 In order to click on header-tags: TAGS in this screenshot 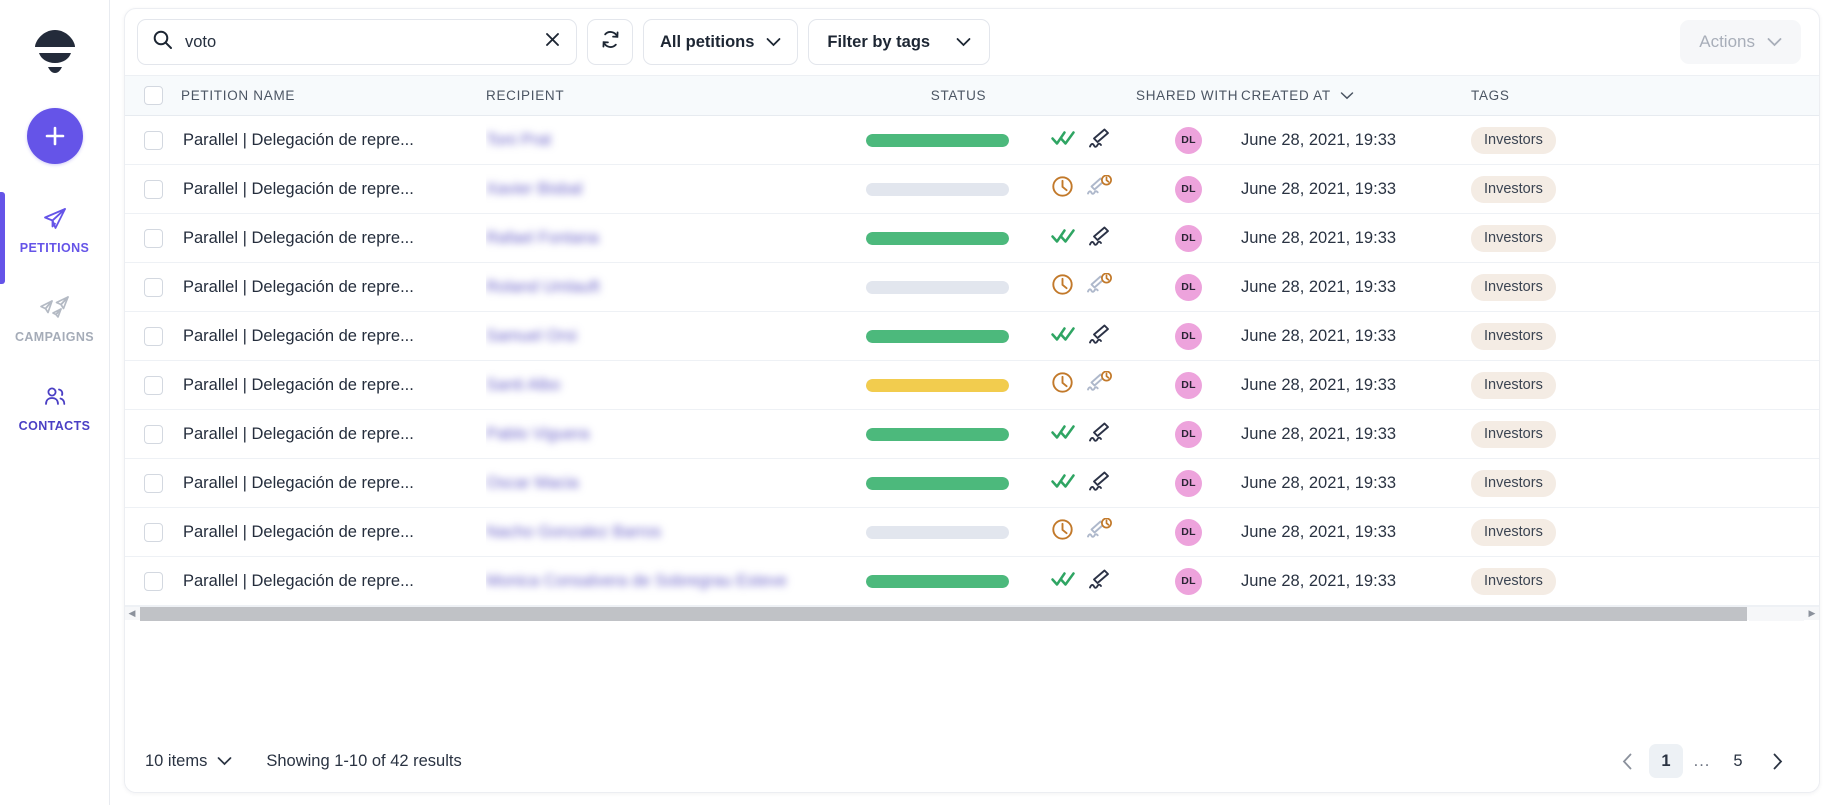, I will do `click(1645, 95)`.